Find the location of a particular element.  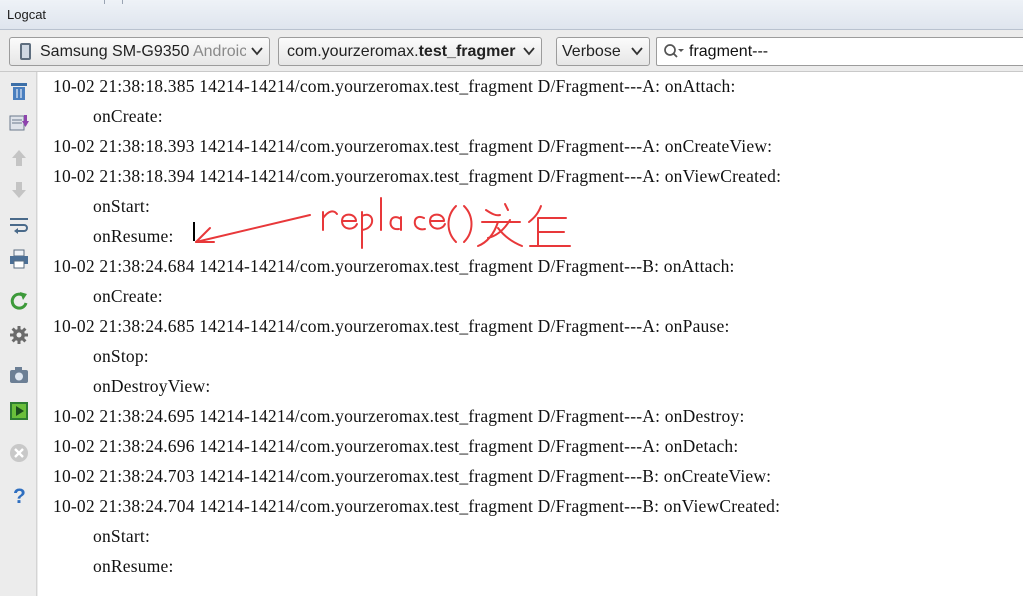

help-icon: ? is located at coordinates (19, 495).